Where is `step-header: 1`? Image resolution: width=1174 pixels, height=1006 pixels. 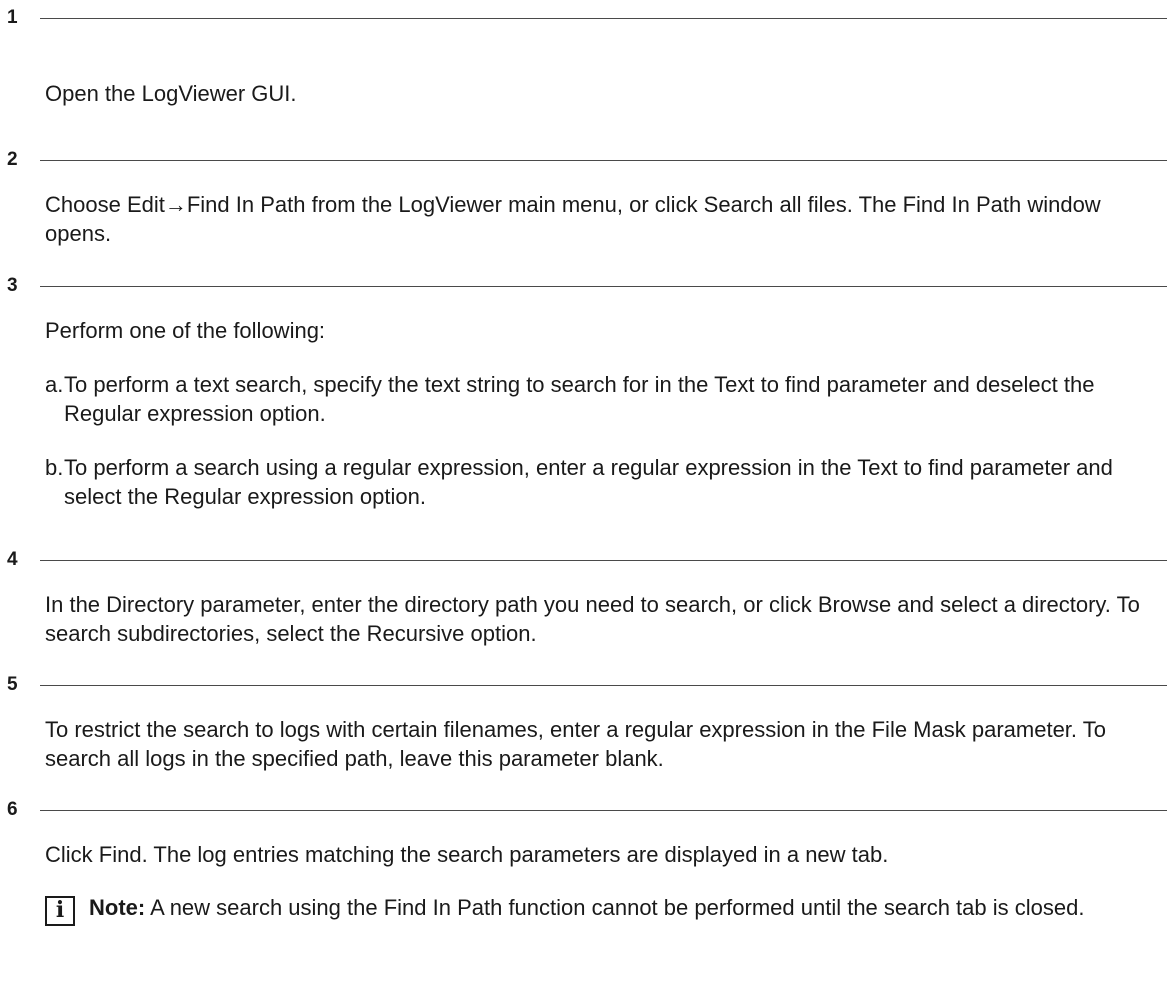 step-header: 1 is located at coordinates (587, 18).